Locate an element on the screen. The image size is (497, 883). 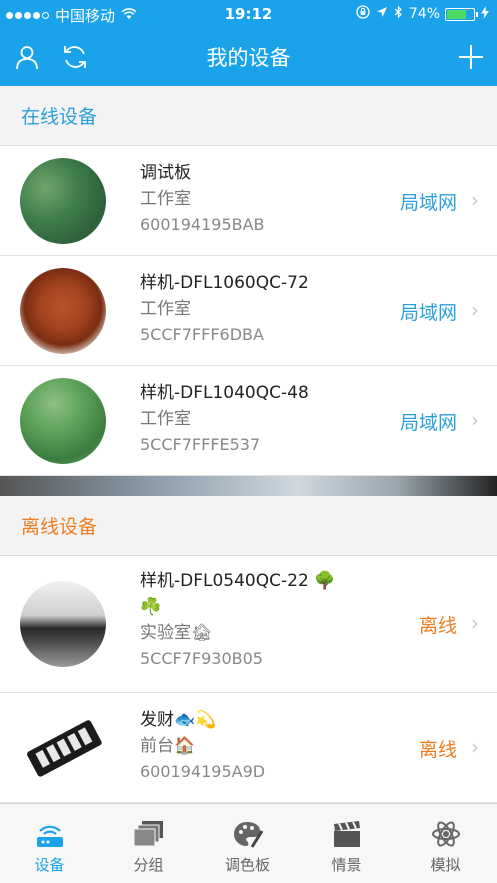
router-icon is located at coordinates (50, 834).